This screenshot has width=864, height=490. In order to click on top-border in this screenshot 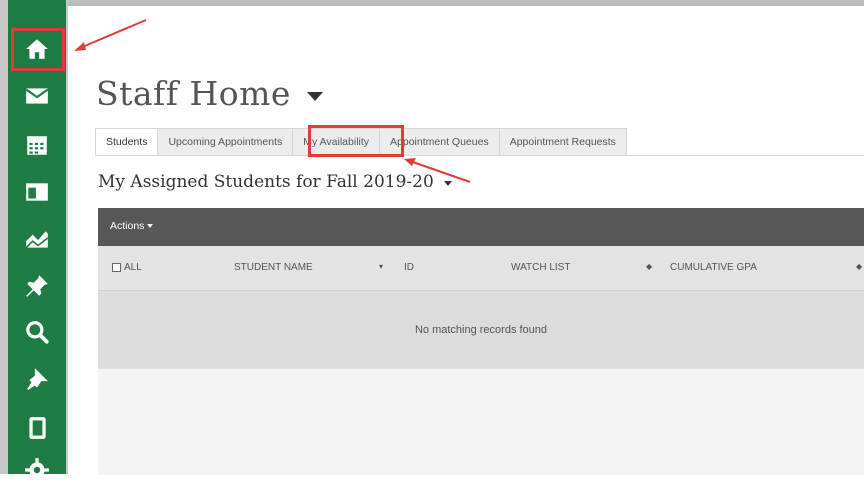, I will do `click(466, 3)`.